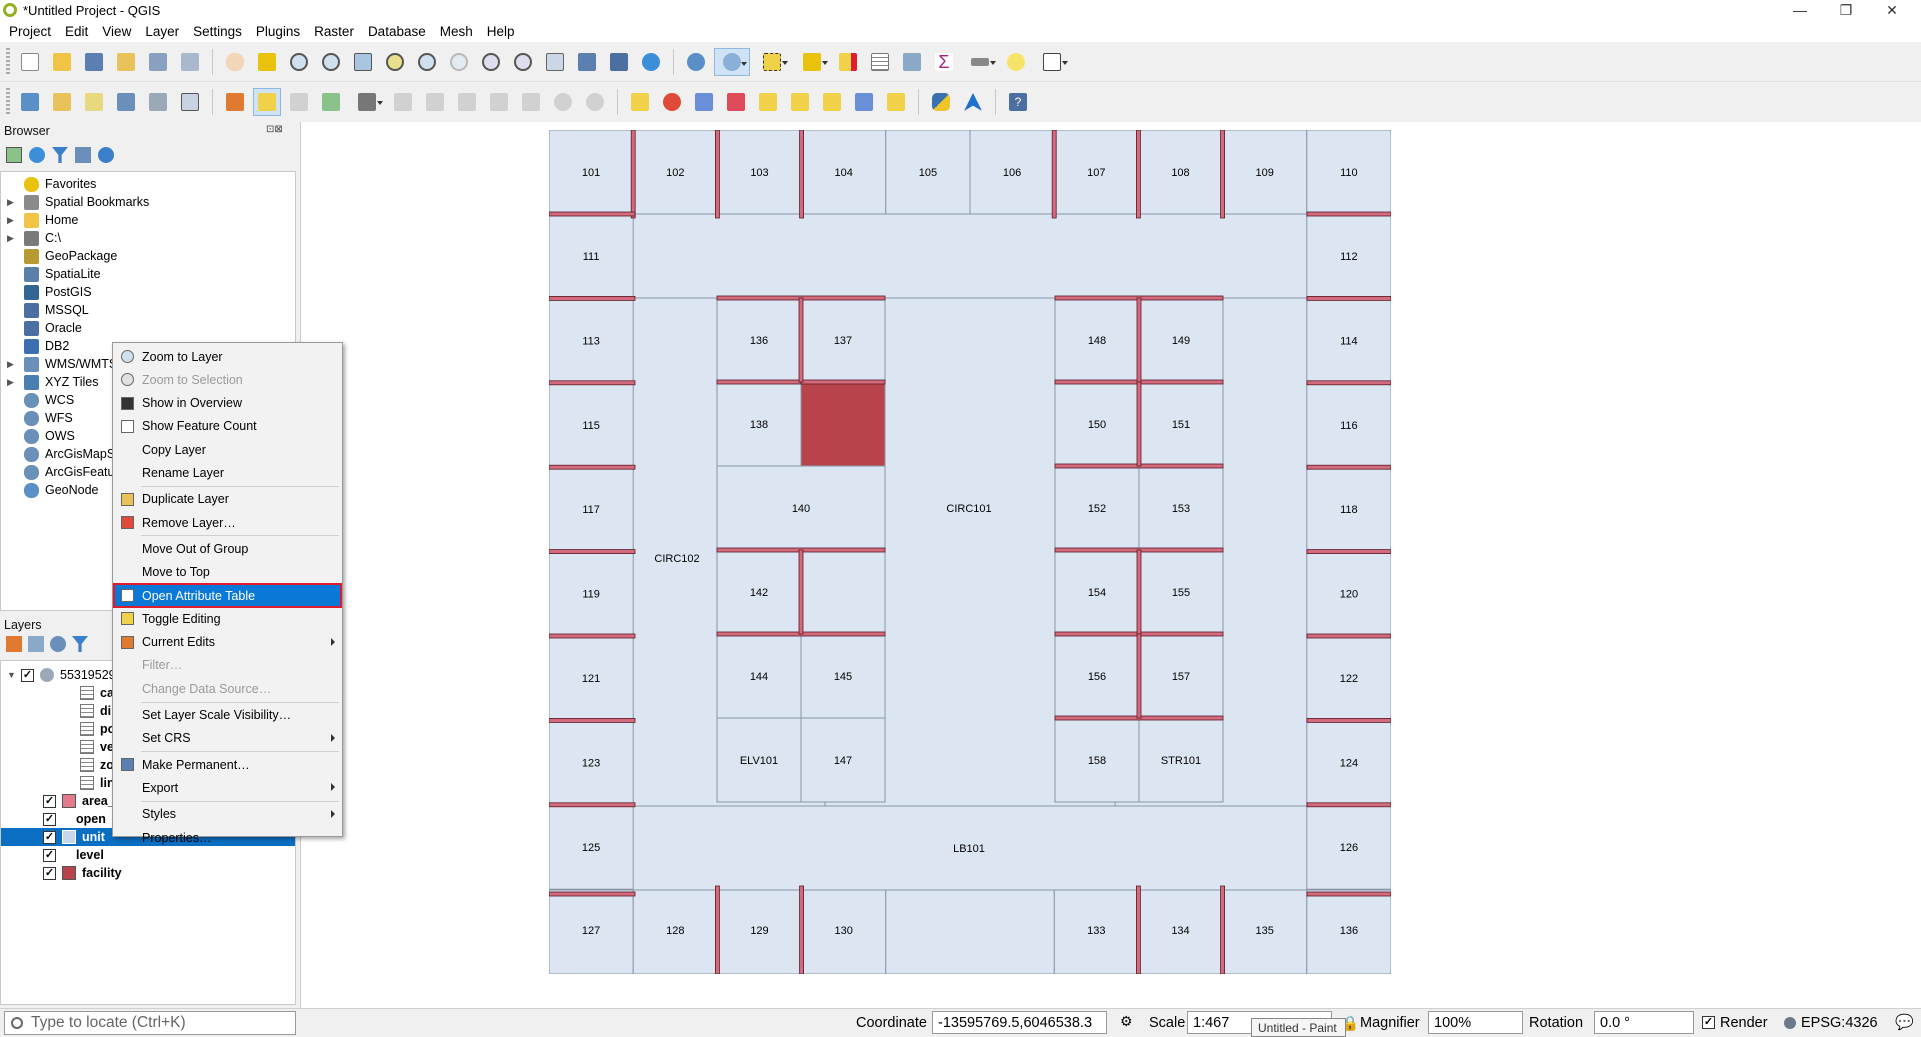  What do you see at coordinates (595, 102) in the screenshot?
I see `redo-icon` at bounding box center [595, 102].